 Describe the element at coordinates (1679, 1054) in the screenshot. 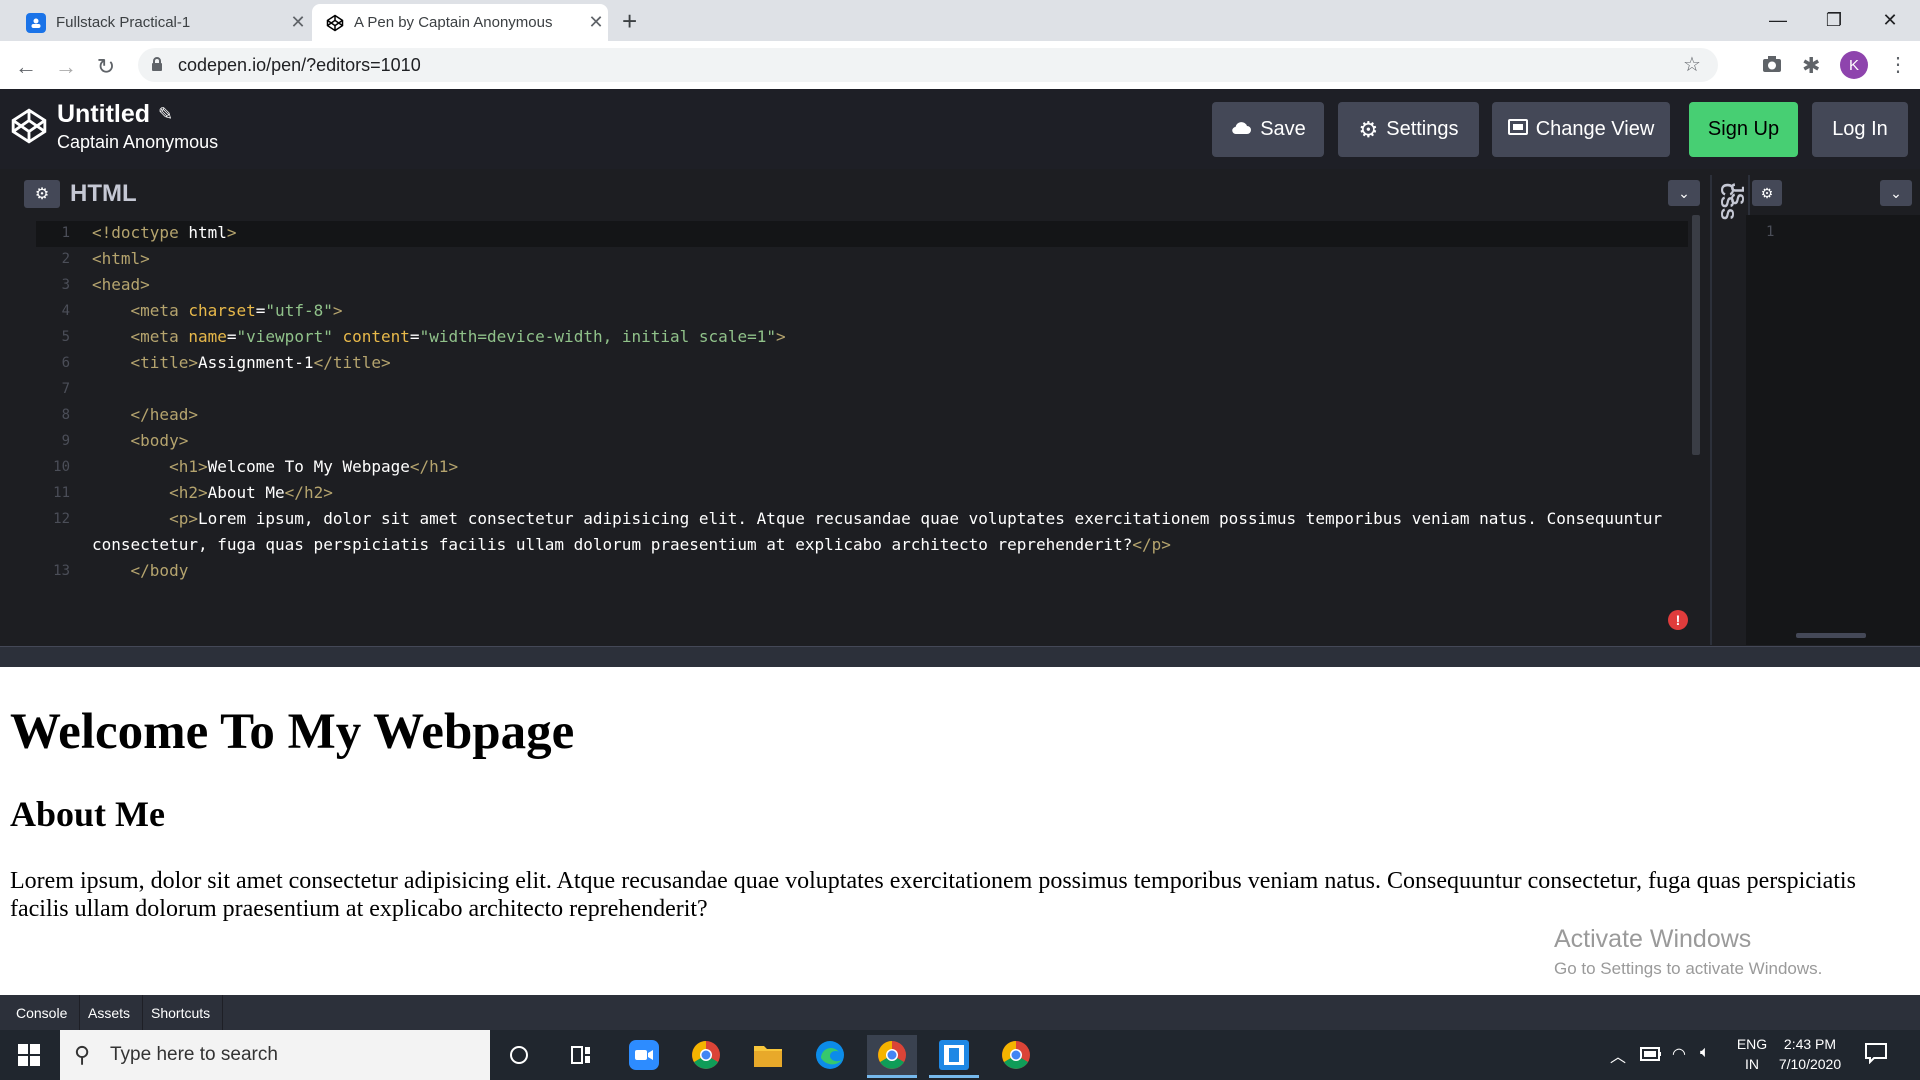

I see `wifi-icon: ◠` at that location.